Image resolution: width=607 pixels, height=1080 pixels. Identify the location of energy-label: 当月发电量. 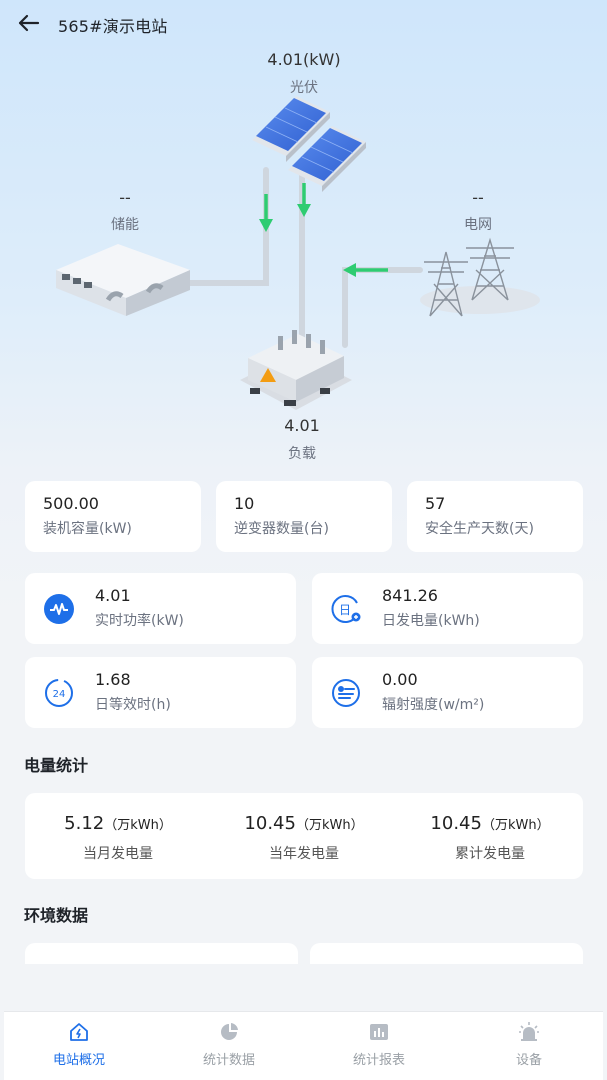
(118, 854).